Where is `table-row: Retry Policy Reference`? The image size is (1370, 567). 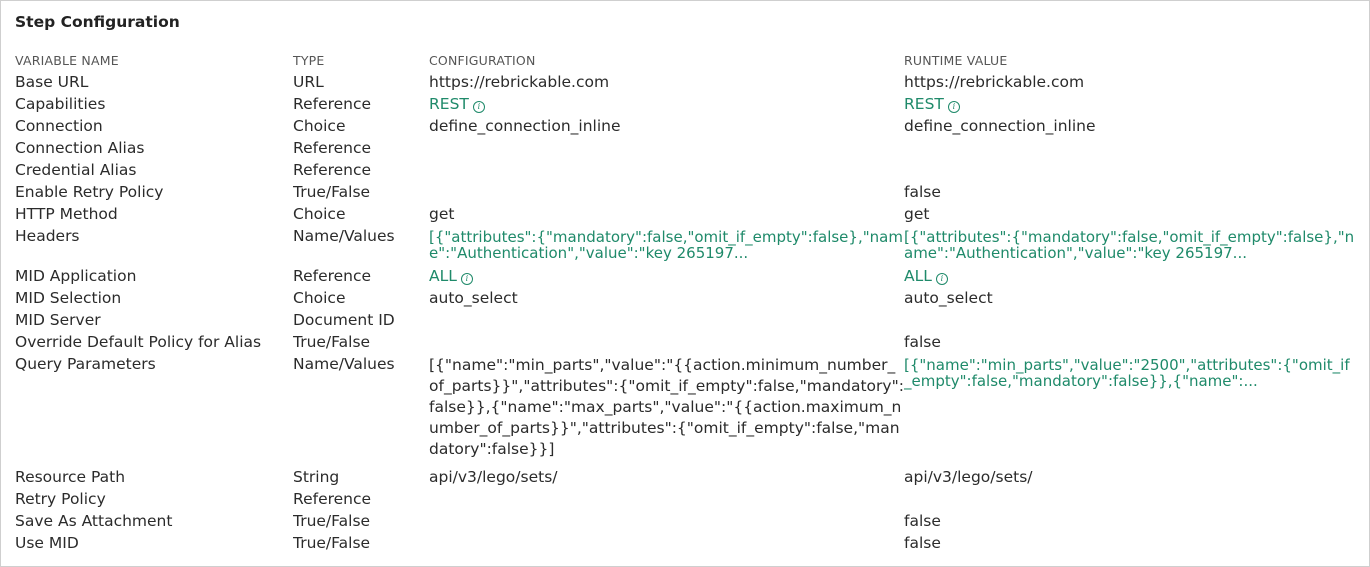 table-row: Retry Policy Reference is located at coordinates (685, 499).